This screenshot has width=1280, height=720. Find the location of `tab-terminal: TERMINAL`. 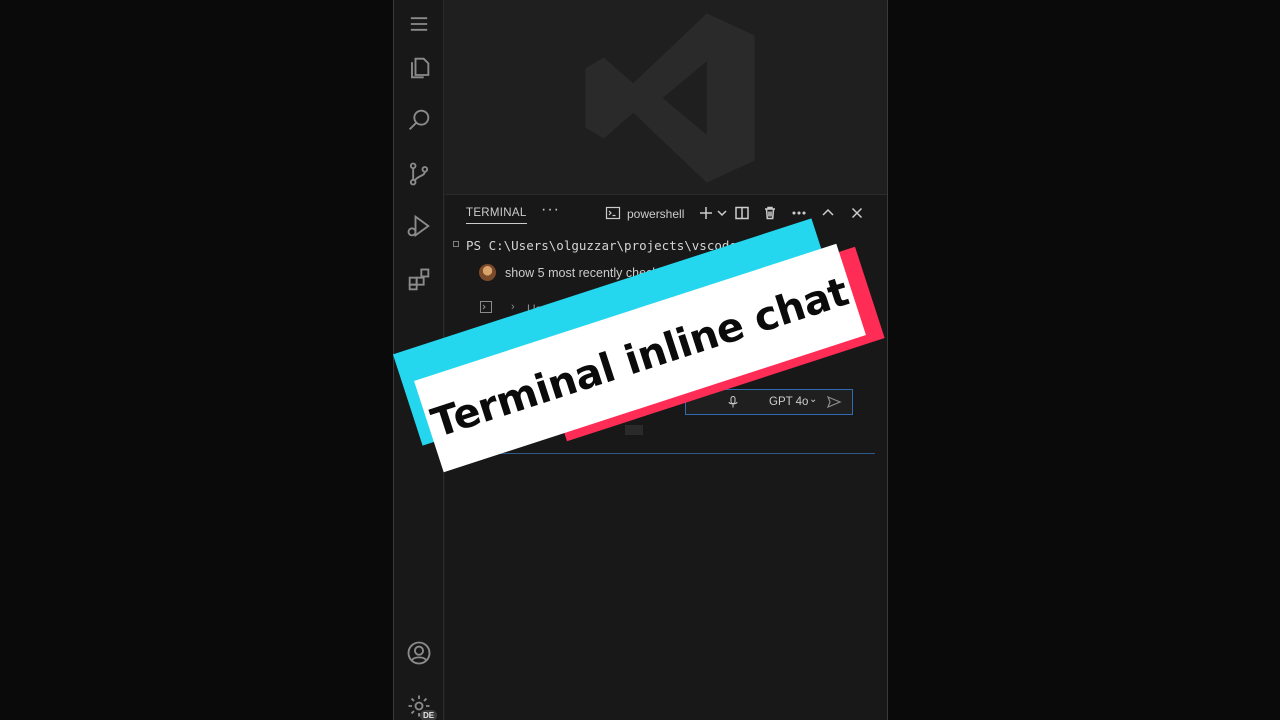

tab-terminal: TERMINAL is located at coordinates (496, 215).